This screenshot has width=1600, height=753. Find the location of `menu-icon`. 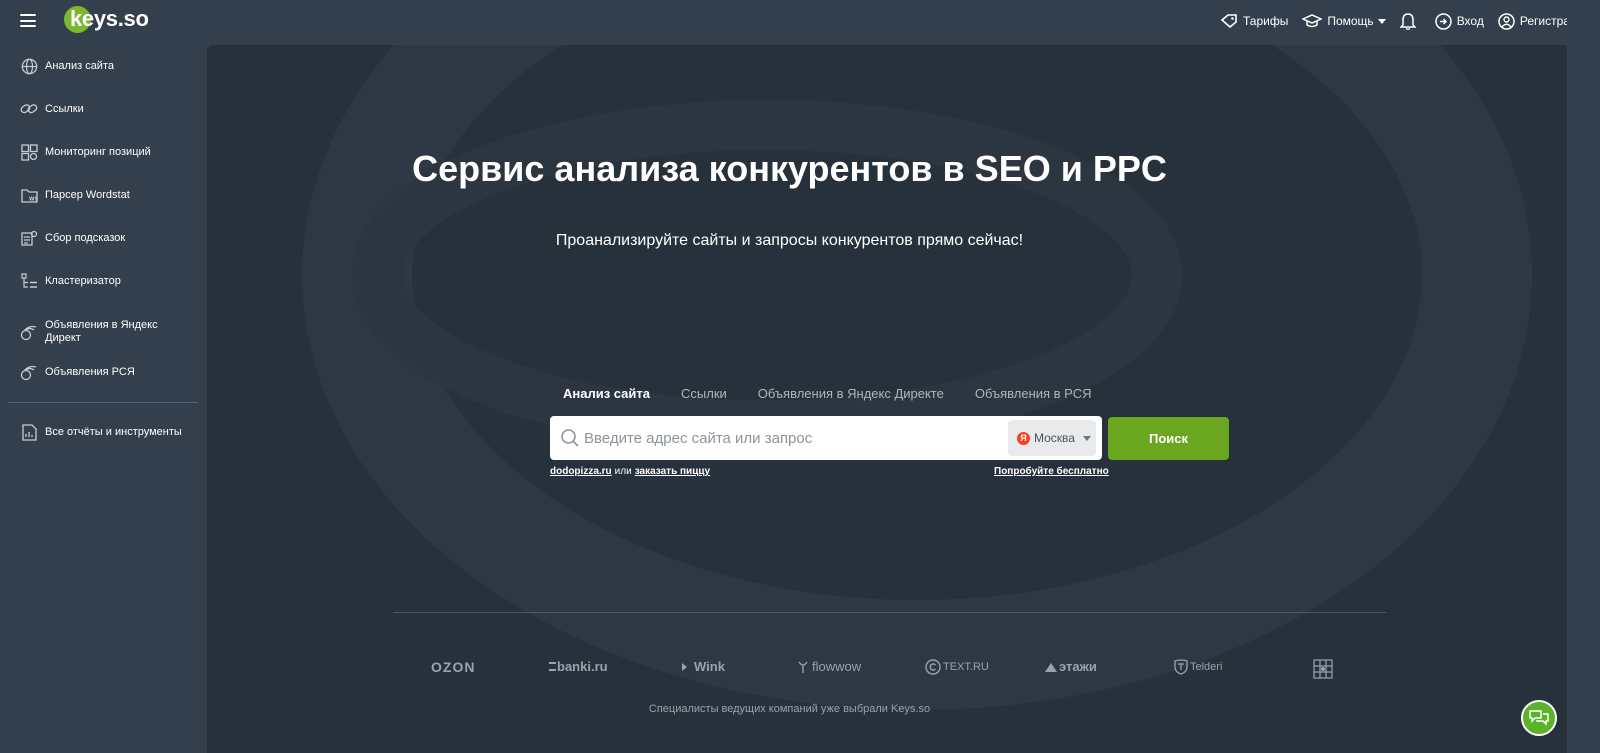

menu-icon is located at coordinates (28, 21).